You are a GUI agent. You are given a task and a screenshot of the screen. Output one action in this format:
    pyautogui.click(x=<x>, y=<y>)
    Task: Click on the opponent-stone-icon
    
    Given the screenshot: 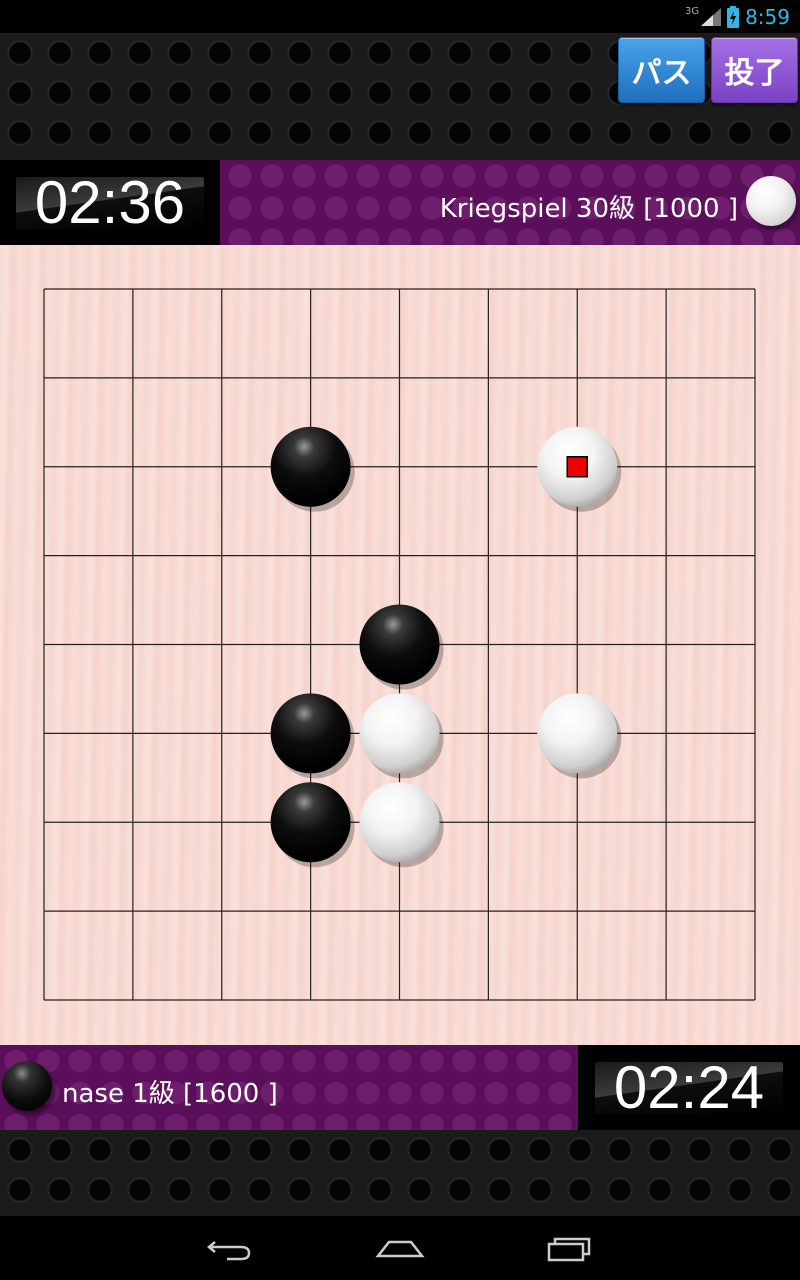 What is the action you would take?
    pyautogui.click(x=771, y=201)
    